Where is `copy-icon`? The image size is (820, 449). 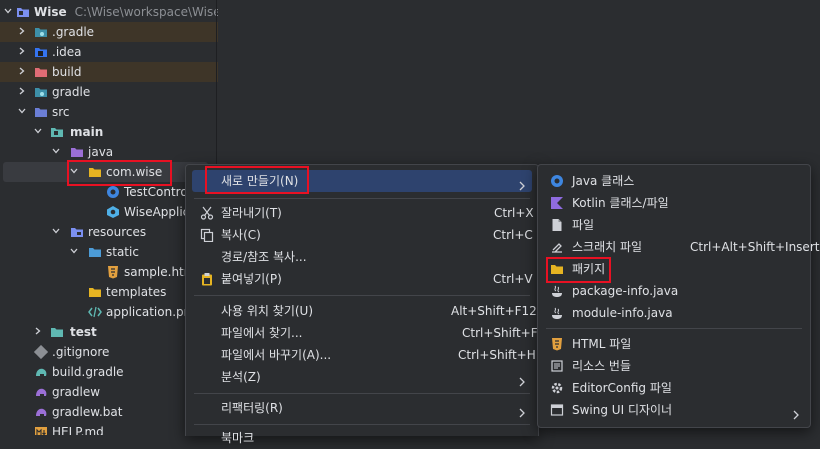 copy-icon is located at coordinates (207, 235).